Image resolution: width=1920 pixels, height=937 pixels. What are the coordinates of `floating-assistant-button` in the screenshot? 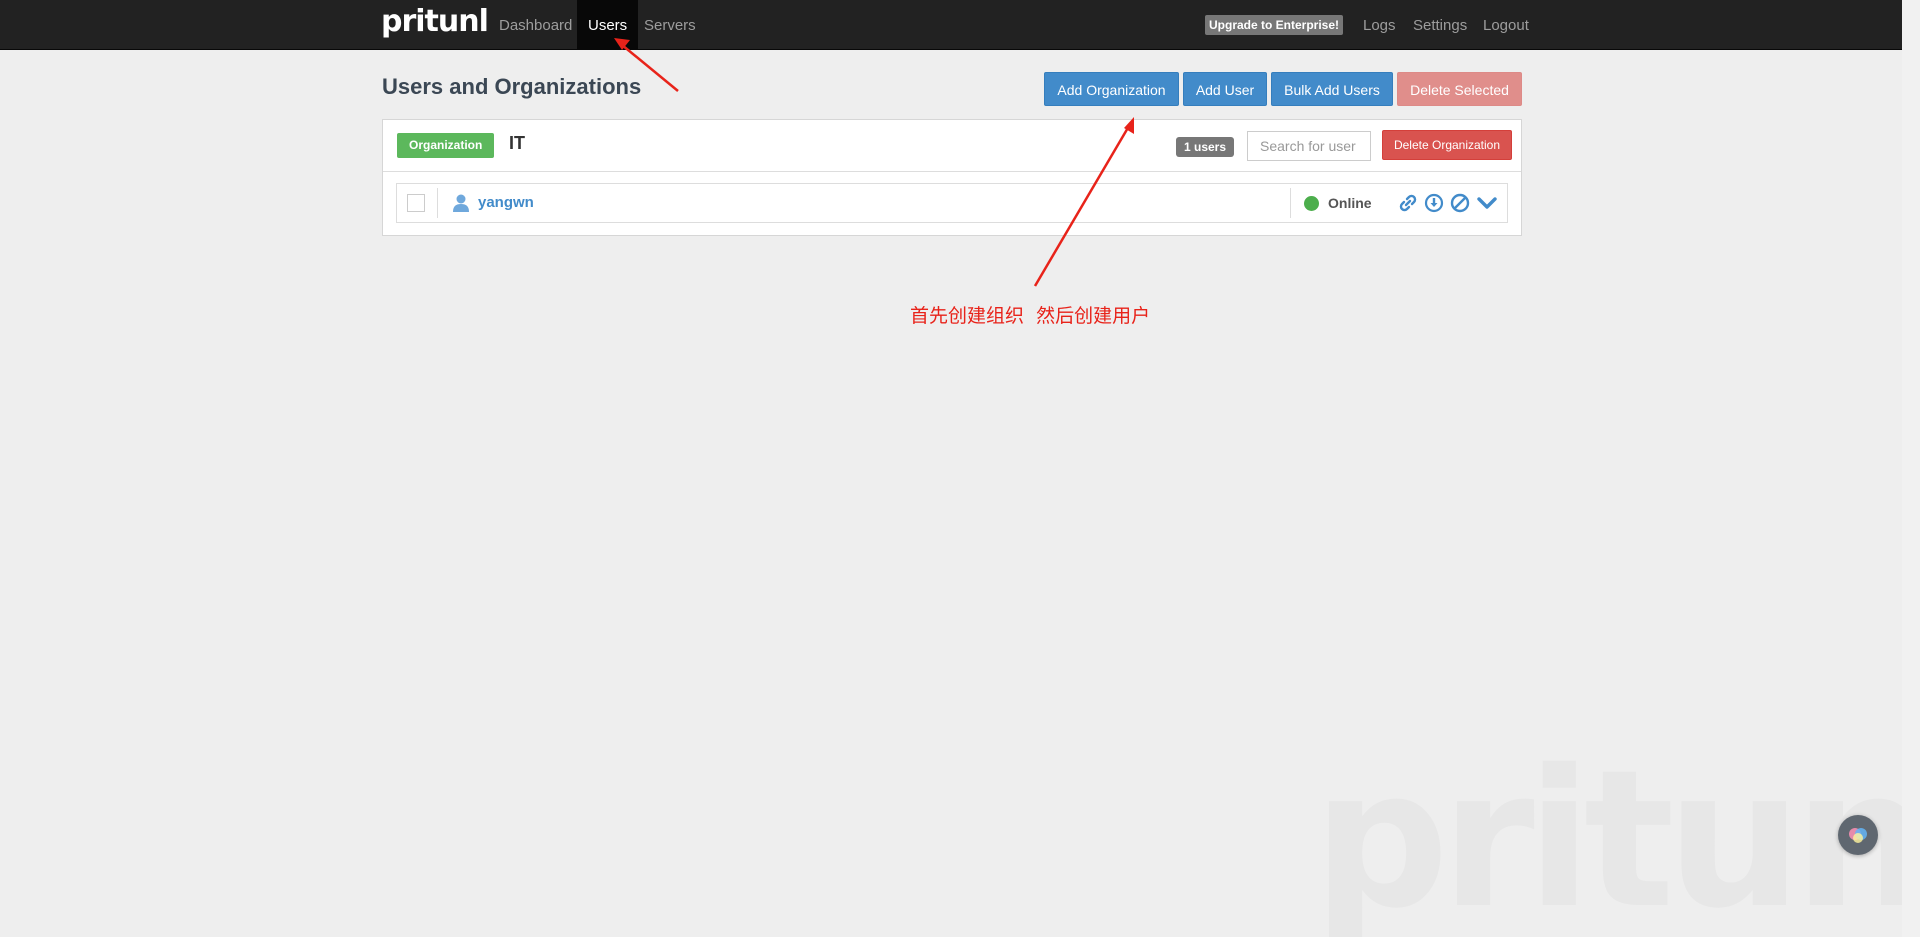 It's located at (1858, 835).